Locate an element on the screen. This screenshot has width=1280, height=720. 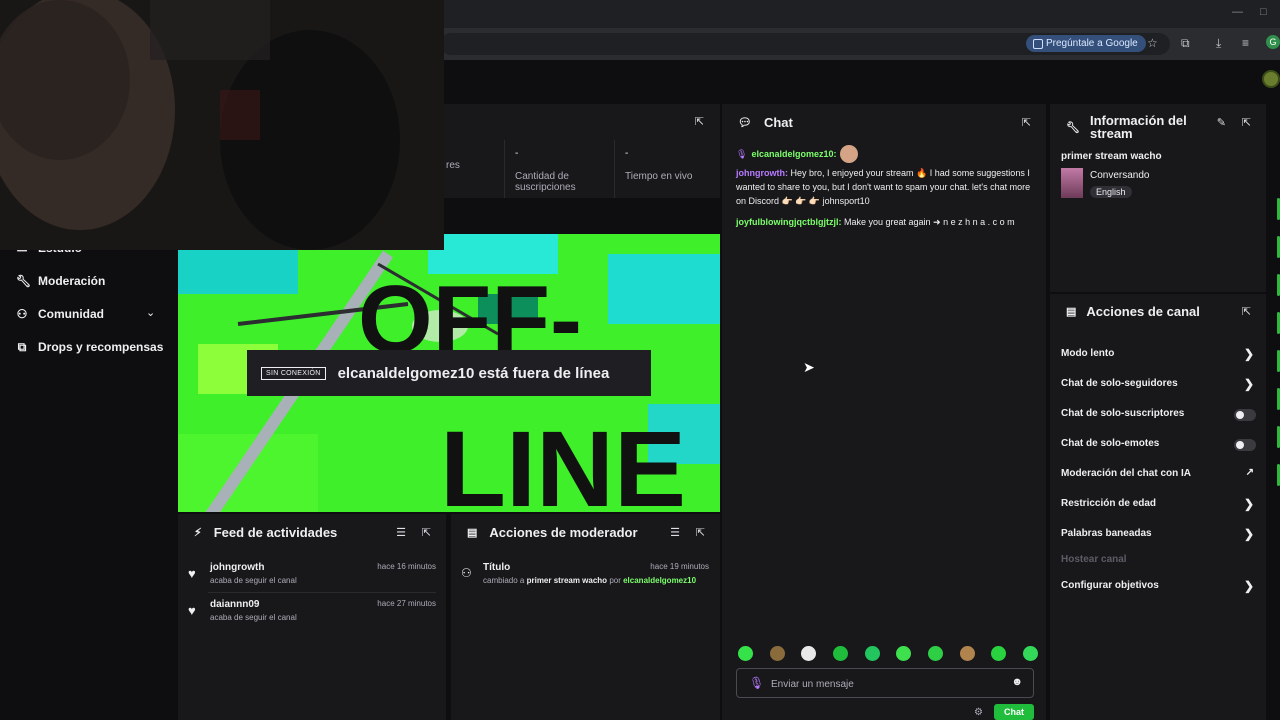
panel-title: Chat is located at coordinates (778, 122).